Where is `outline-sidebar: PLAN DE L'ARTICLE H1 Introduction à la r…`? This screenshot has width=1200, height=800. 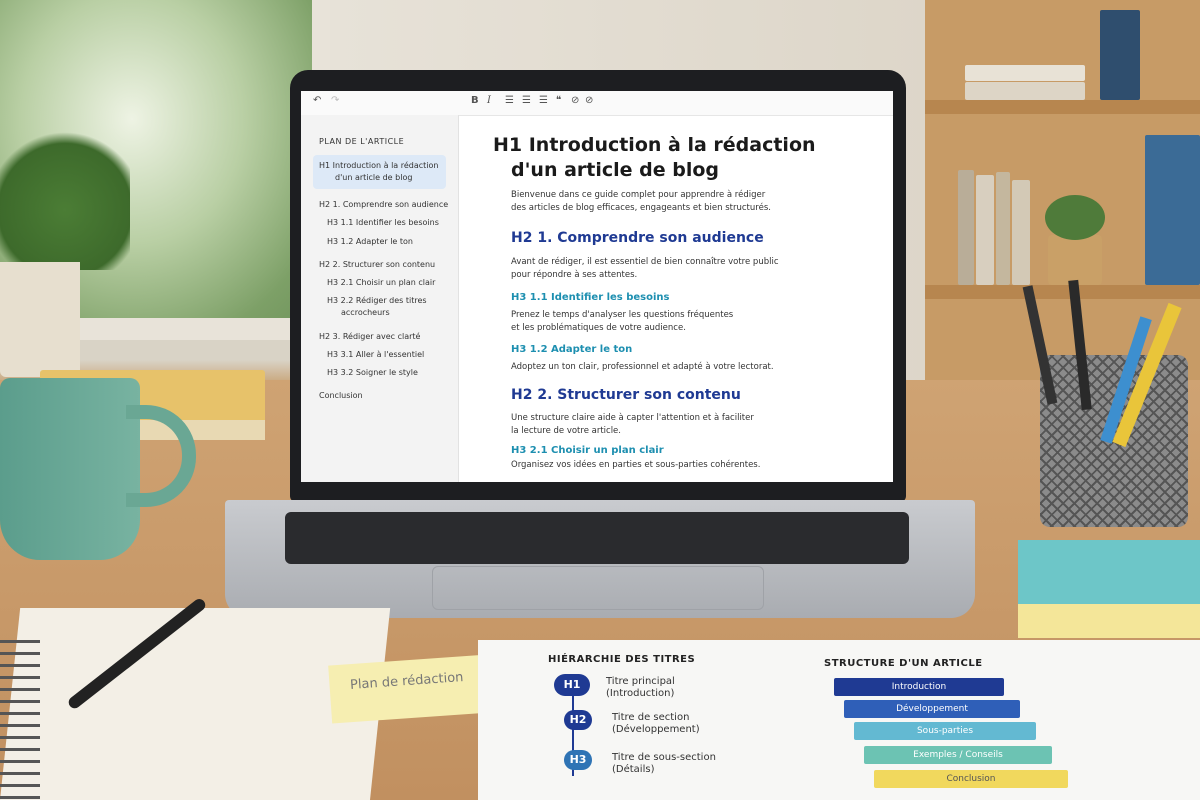
outline-sidebar: PLAN DE L'ARTICLE H1 Introduction à la r… is located at coordinates (380, 298).